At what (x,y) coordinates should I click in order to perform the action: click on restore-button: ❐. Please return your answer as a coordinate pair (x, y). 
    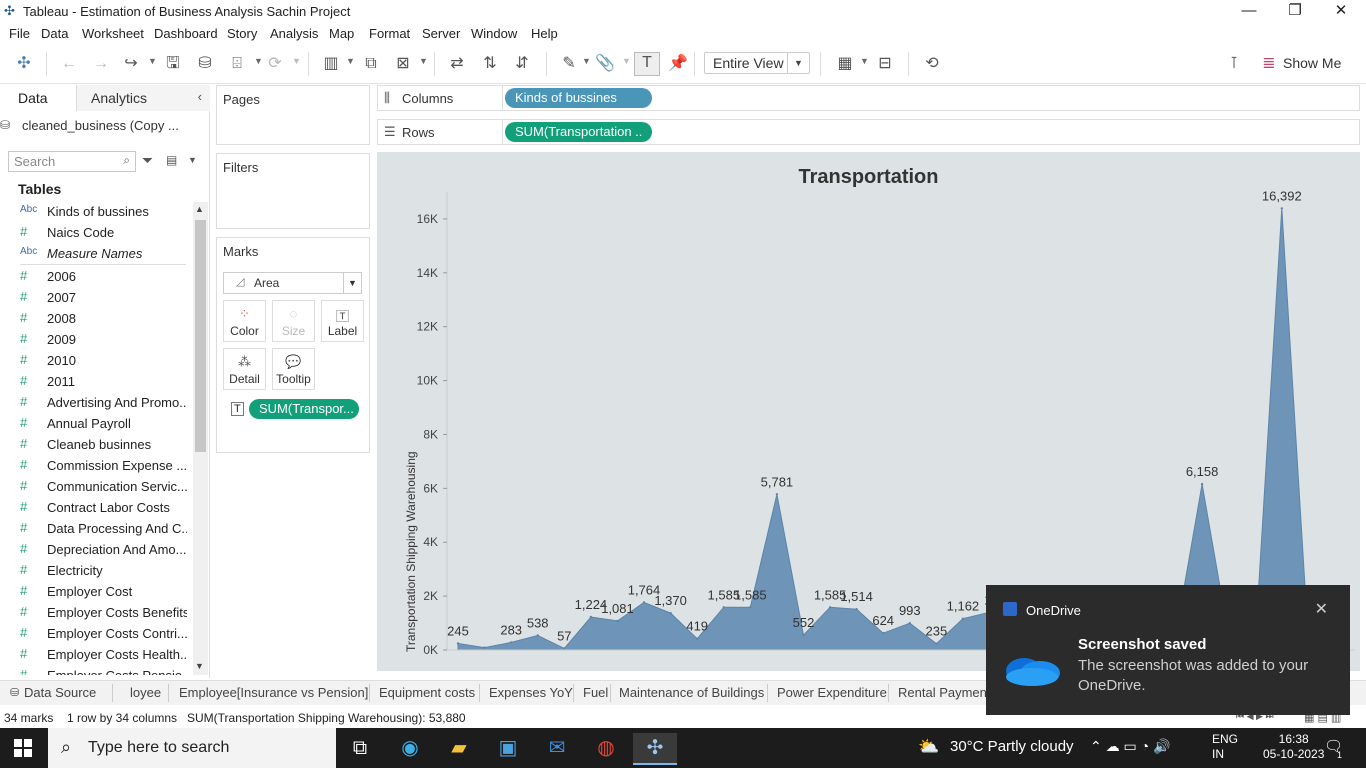
    Looking at the image, I should click on (1295, 12).